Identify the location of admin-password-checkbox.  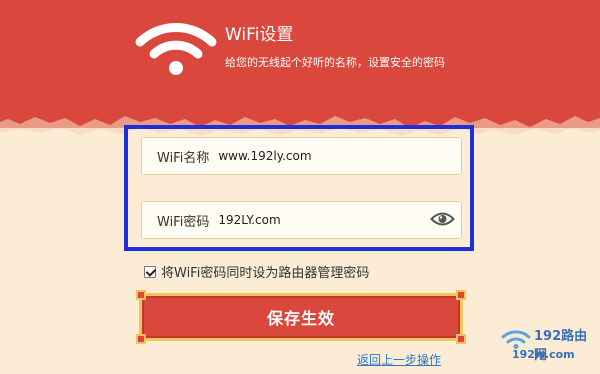
(150, 271).